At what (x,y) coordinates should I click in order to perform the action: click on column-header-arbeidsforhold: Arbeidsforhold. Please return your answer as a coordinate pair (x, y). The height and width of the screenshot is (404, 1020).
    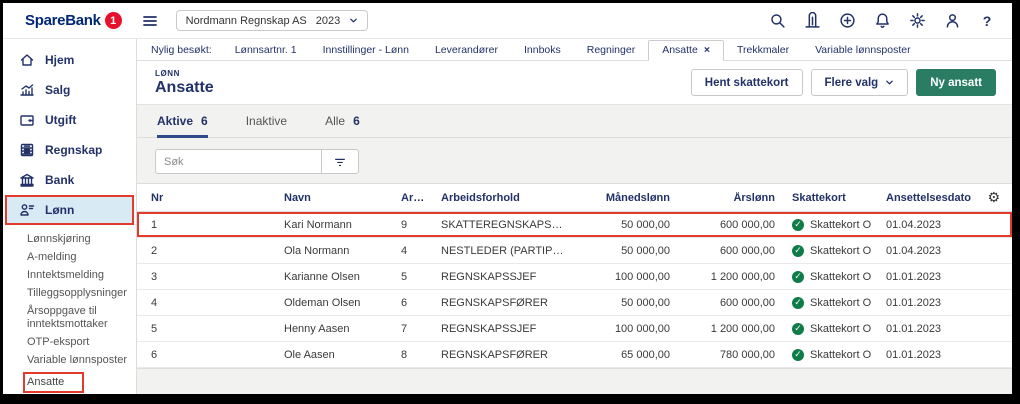
    Looking at the image, I should click on (497, 198).